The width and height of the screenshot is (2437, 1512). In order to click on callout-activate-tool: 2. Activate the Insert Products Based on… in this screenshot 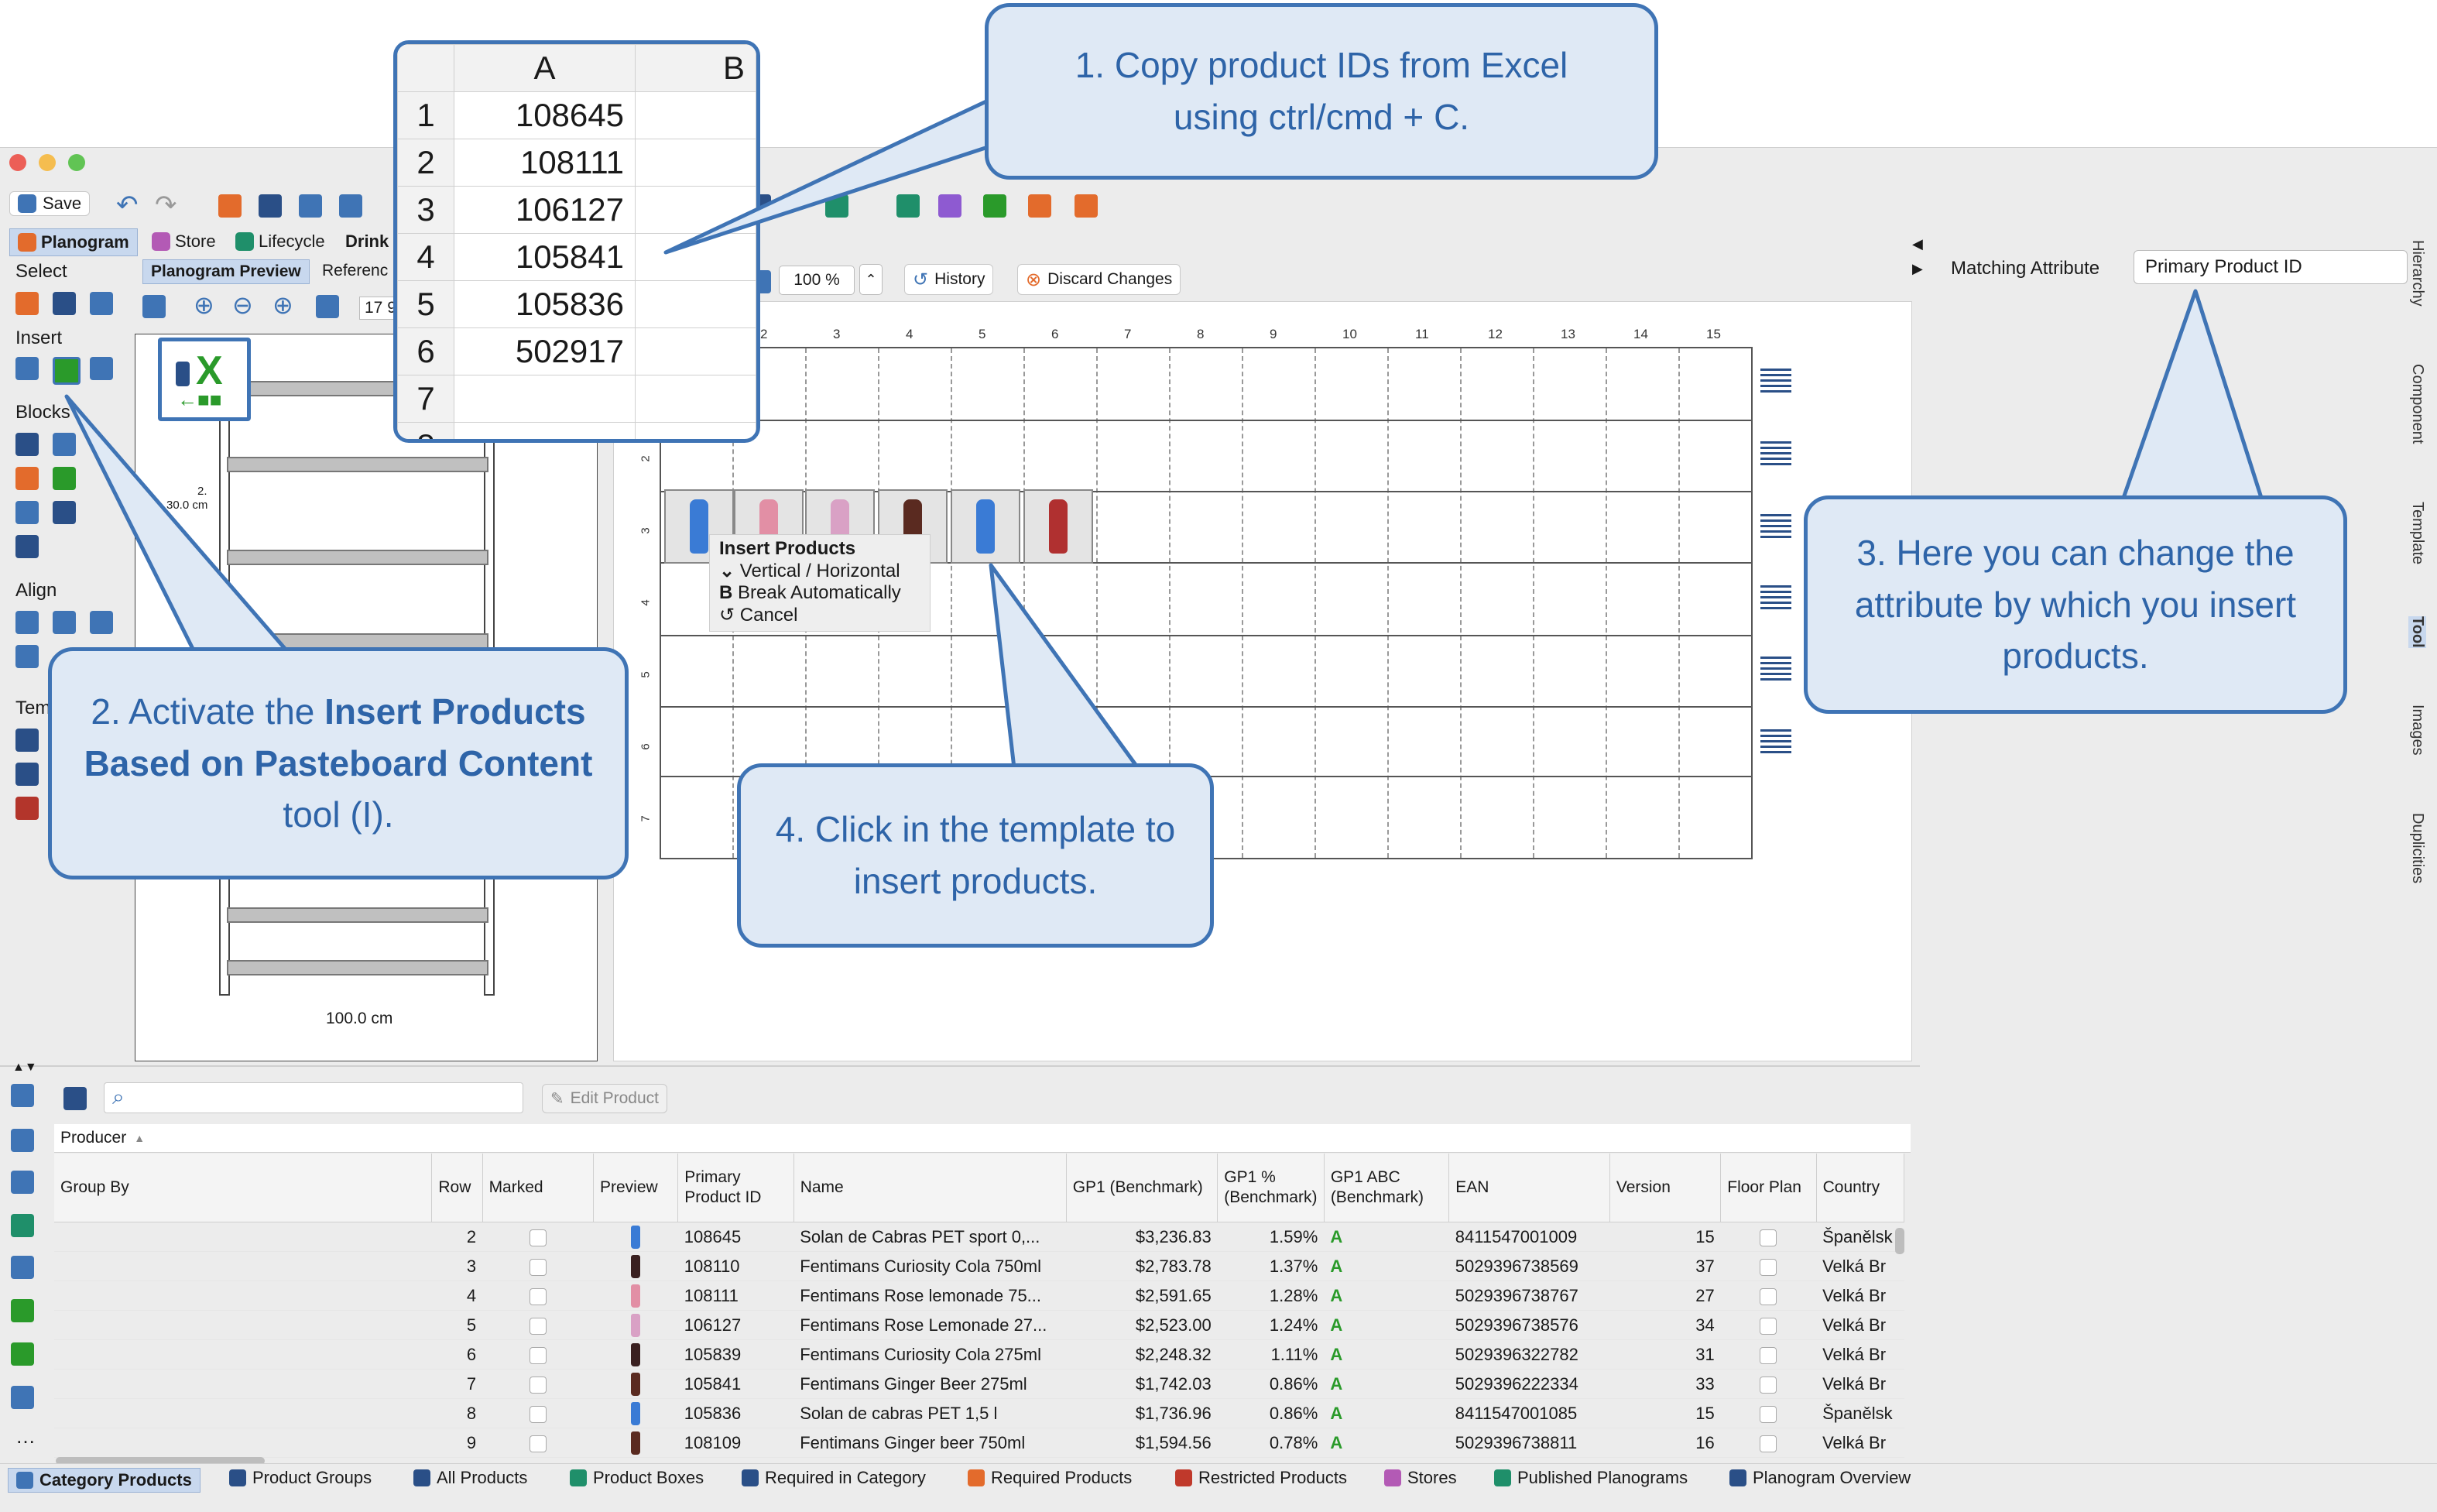, I will do `click(338, 763)`.